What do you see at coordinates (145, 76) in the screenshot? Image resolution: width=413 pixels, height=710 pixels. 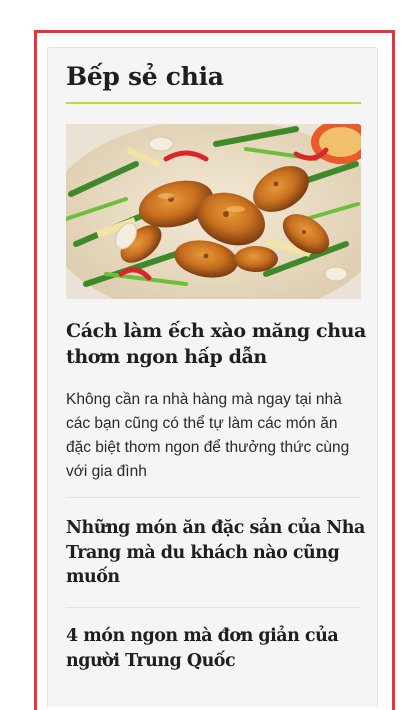 I see `widget-title: Bếp sẻ chia` at bounding box center [145, 76].